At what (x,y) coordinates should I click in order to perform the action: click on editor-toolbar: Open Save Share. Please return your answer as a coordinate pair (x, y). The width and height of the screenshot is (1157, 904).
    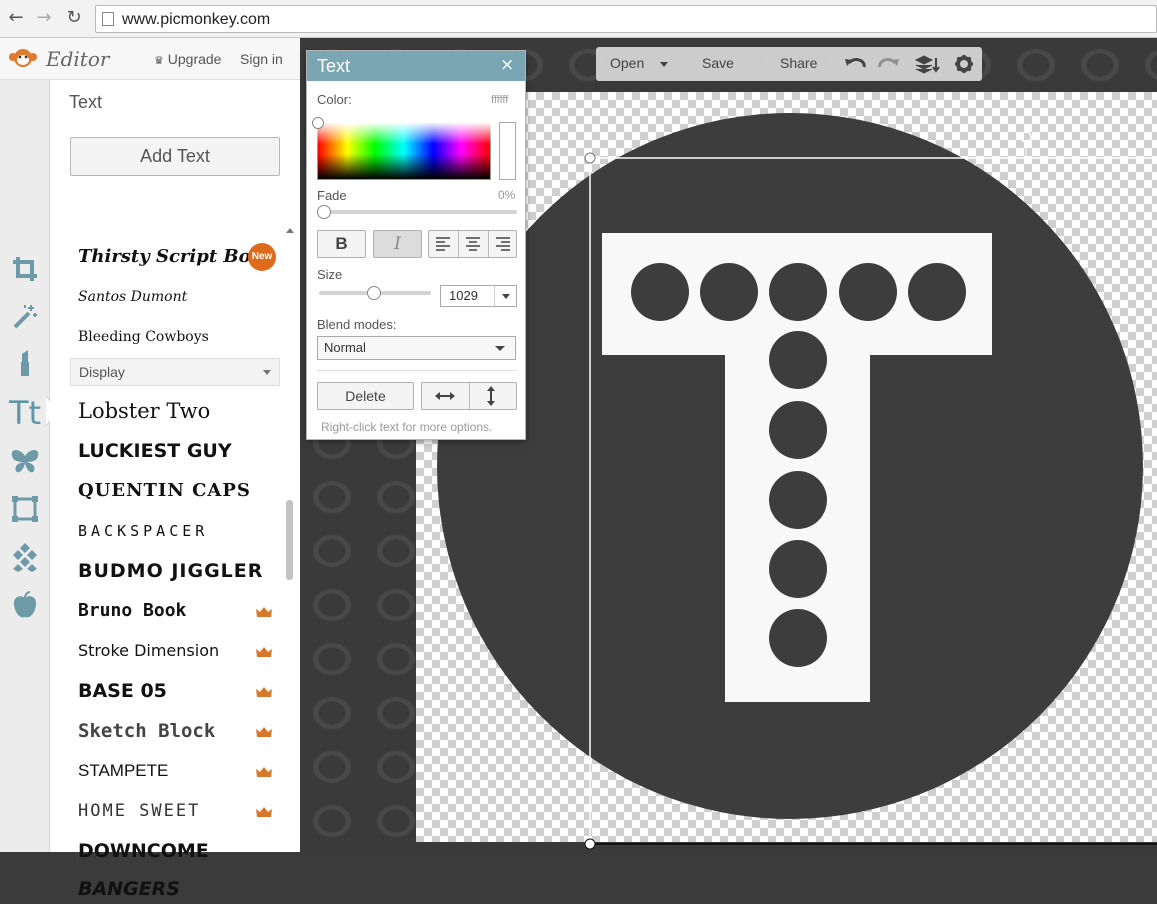
    Looking at the image, I should click on (789, 64).